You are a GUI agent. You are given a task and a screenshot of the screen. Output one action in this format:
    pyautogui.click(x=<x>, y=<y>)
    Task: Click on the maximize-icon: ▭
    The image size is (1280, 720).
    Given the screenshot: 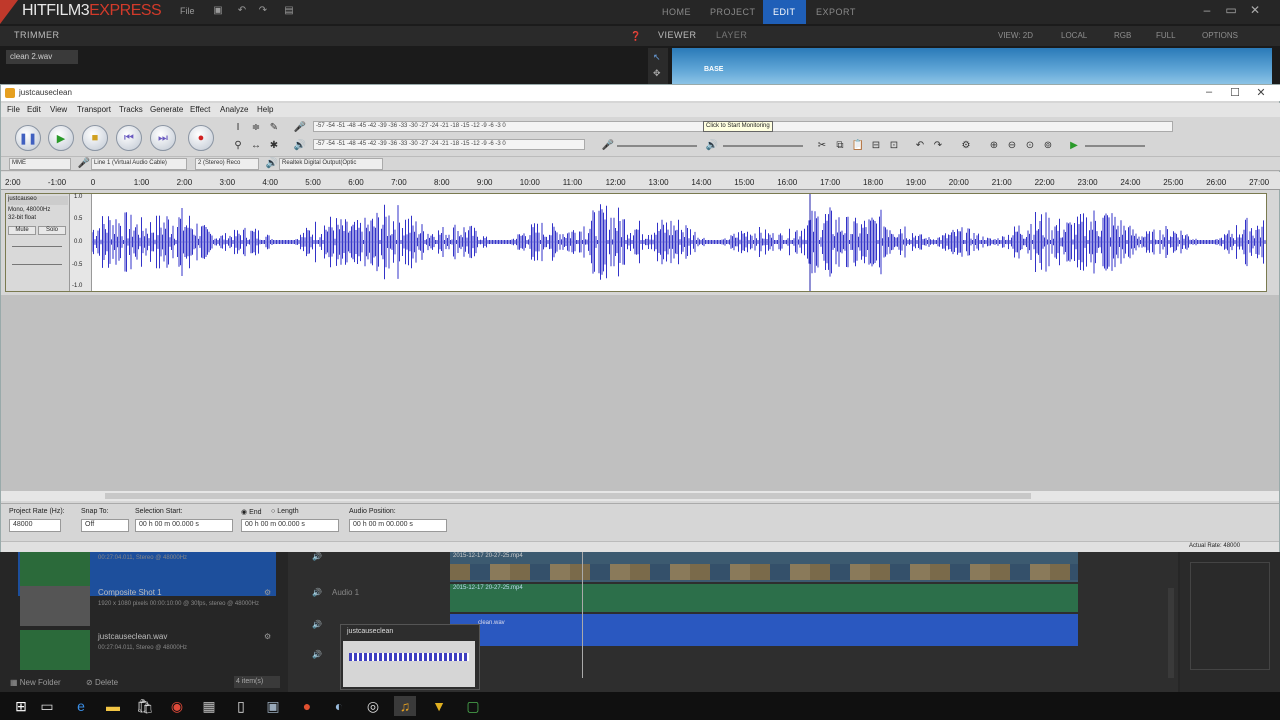 What is the action you would take?
    pyautogui.click(x=1231, y=11)
    